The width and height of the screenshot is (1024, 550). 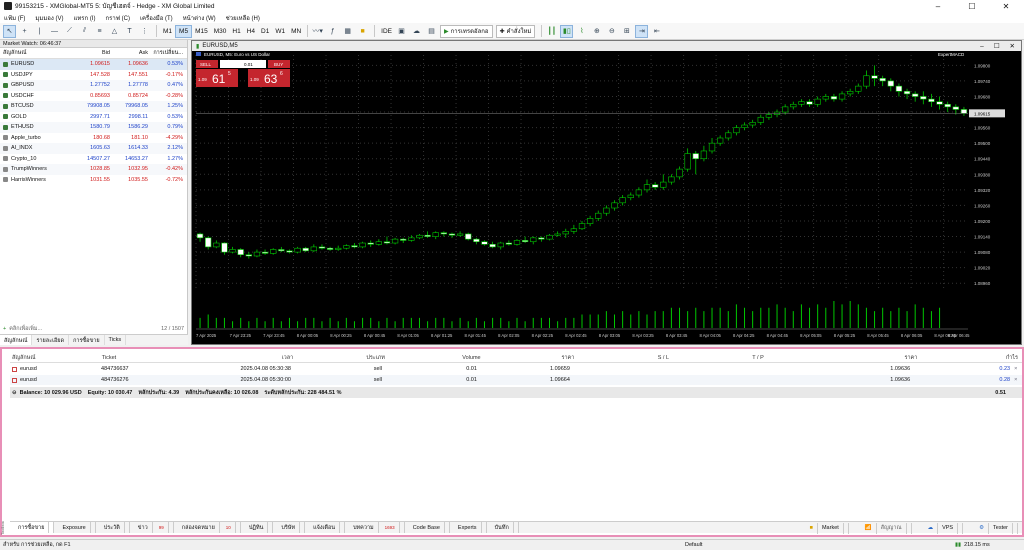 I want to click on chart-minimize-icon: –, so click(x=982, y=46).